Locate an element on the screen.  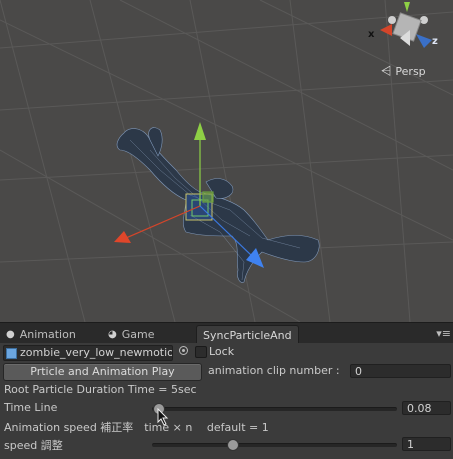
speed-label: speed 調整 is located at coordinates (33, 445).